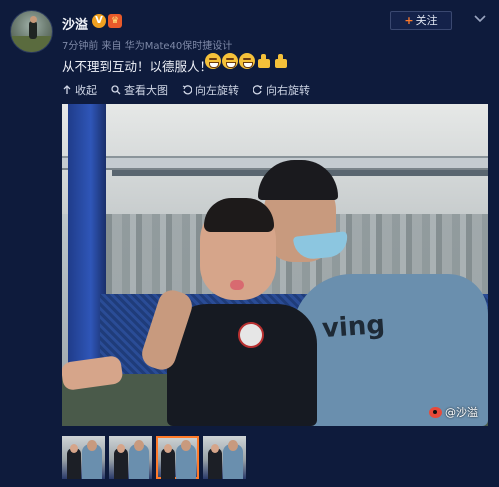 The width and height of the screenshot is (499, 487). What do you see at coordinates (258, 90) in the screenshot?
I see `rotate-right-icon` at bounding box center [258, 90].